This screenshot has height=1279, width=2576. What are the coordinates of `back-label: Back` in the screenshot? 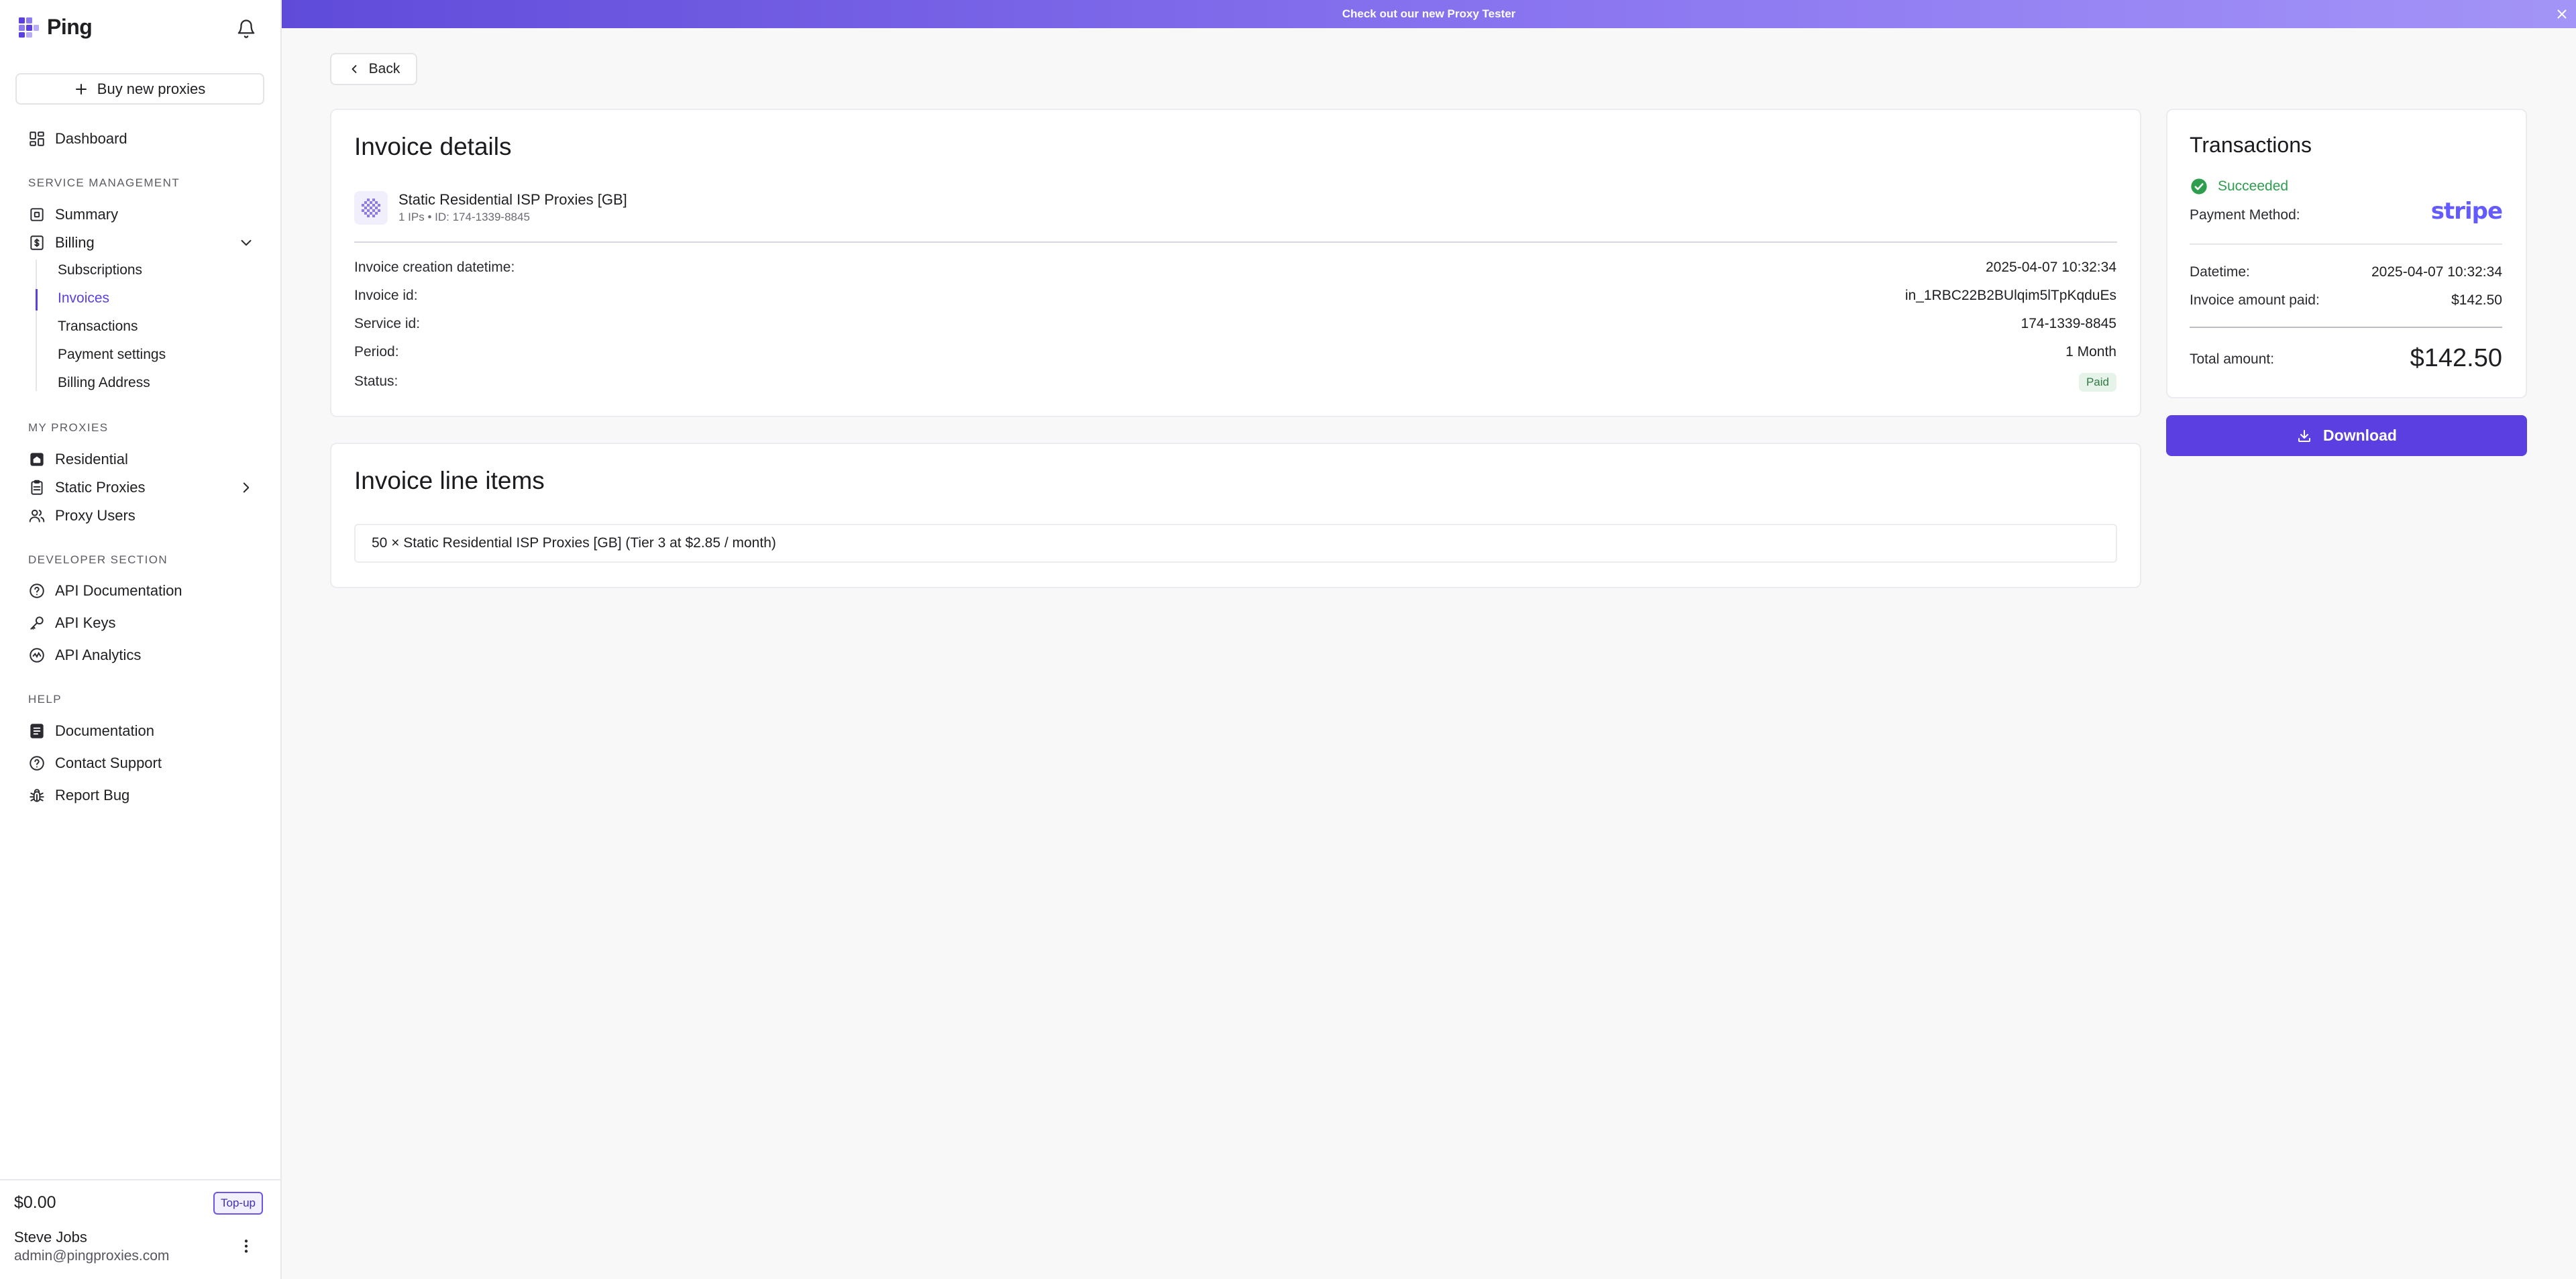 It's located at (384, 68).